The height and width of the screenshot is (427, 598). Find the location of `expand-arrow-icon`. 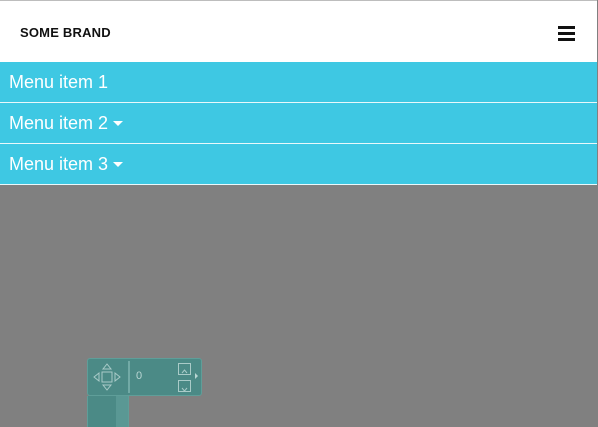

expand-arrow-icon is located at coordinates (196, 376).